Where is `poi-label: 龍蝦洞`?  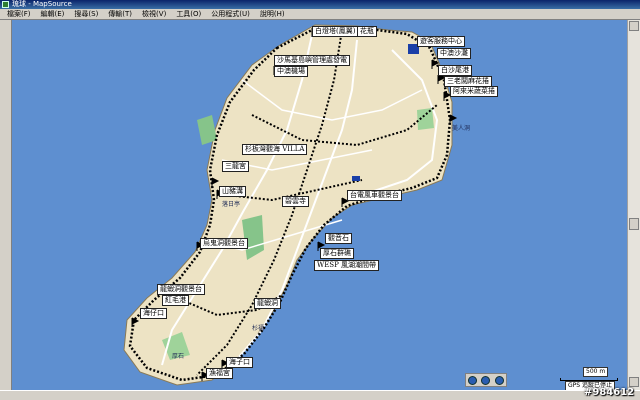
poi-label: 龍蝦洞 is located at coordinates (267, 303).